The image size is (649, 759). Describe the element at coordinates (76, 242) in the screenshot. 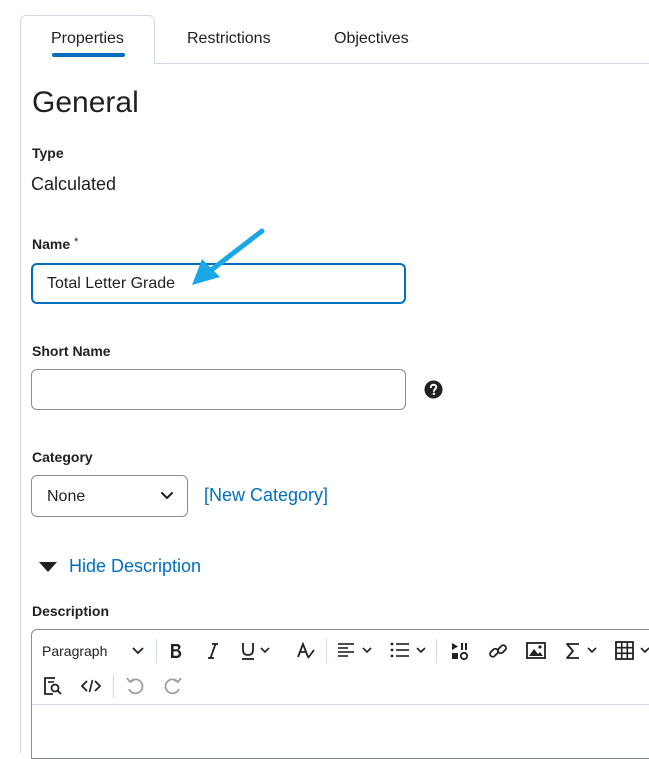

I see `required-mark: *` at that location.